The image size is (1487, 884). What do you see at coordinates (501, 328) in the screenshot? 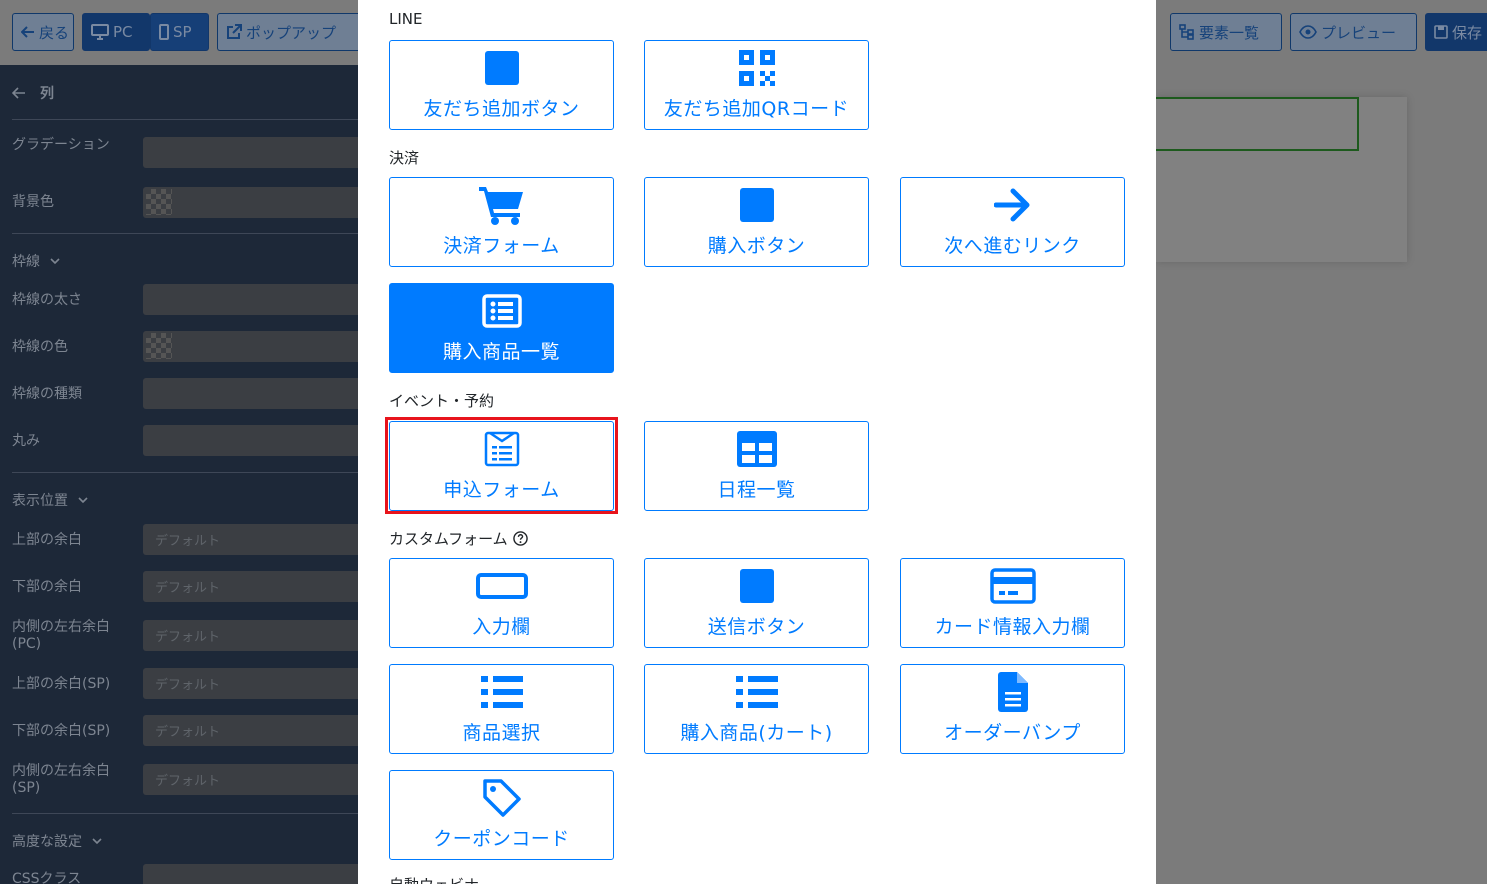
I see `tile-purchase-list: 購入商品一覧` at bounding box center [501, 328].